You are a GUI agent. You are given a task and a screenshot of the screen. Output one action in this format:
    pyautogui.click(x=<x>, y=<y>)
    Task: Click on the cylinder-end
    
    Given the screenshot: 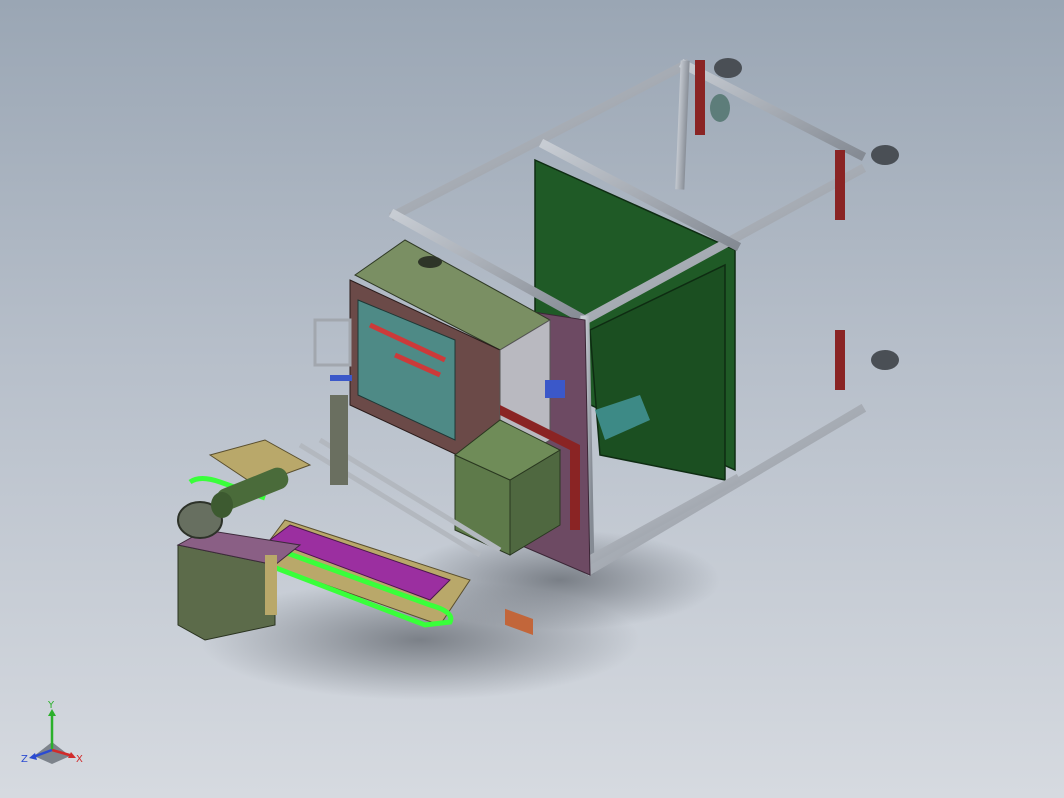 What is the action you would take?
    pyautogui.click(x=222, y=505)
    